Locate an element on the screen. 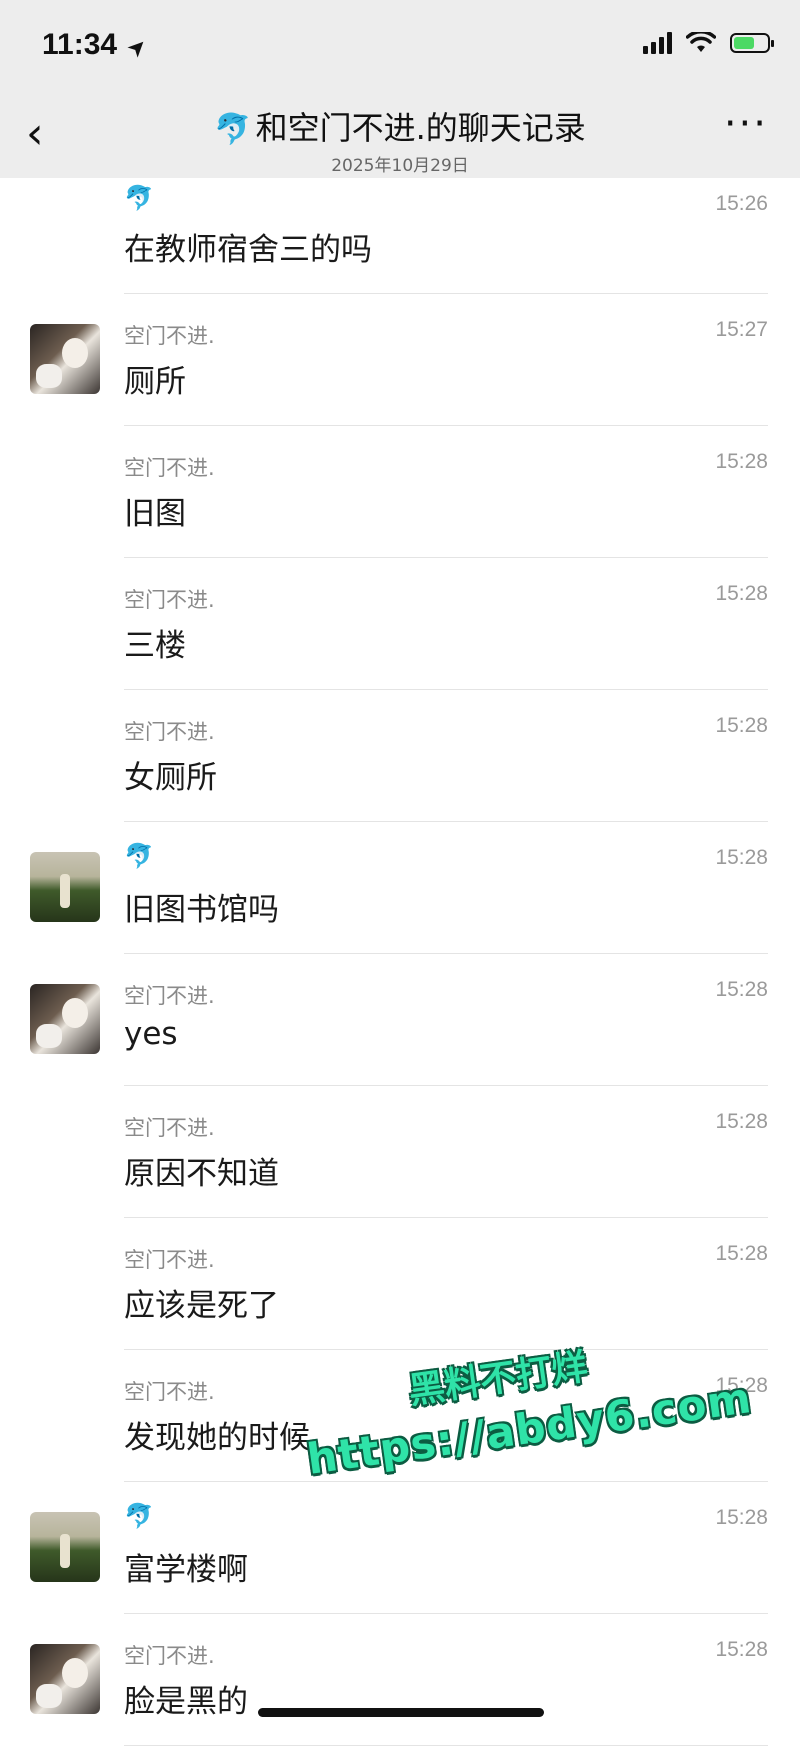 The image size is (800, 1746). message-text: 厕所 is located at coordinates (155, 382).